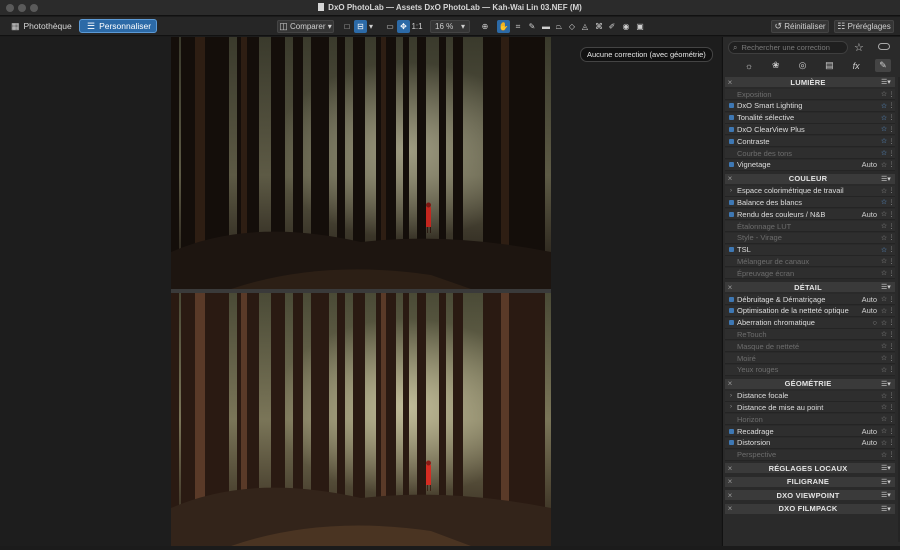 The height and width of the screenshot is (550, 900). What do you see at coordinates (829, 65) in the screenshot?
I see `geometry-filter-icon: ▤` at bounding box center [829, 65].